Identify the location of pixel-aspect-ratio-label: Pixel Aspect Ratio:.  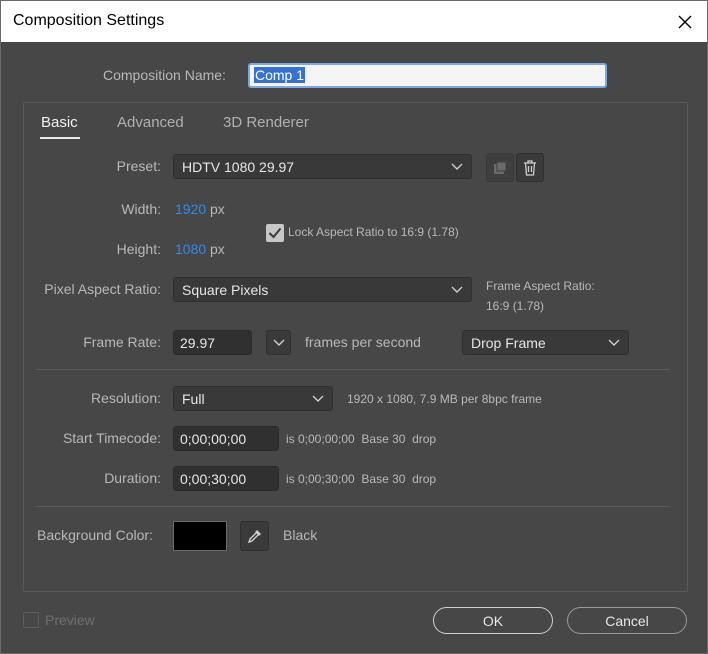
(102, 289).